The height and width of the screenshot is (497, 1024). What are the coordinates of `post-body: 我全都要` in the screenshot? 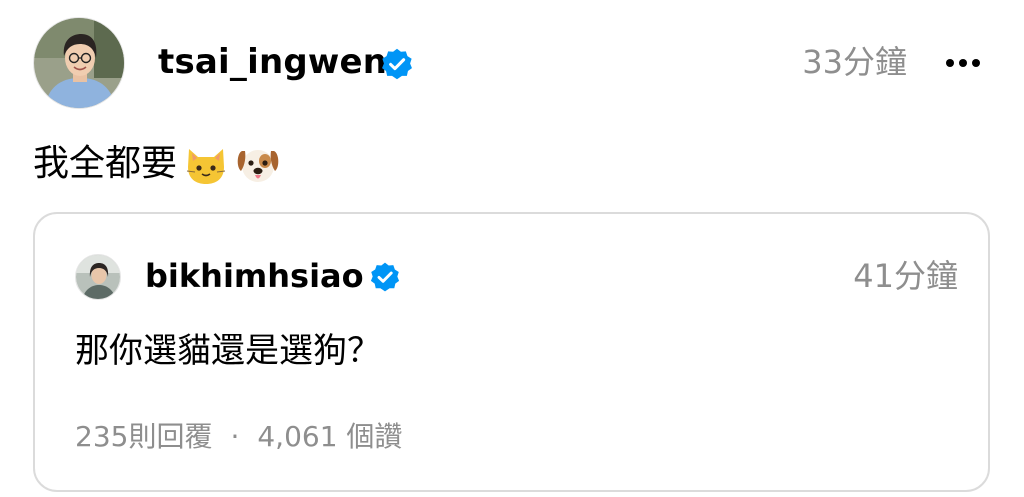 It's located at (157, 164).